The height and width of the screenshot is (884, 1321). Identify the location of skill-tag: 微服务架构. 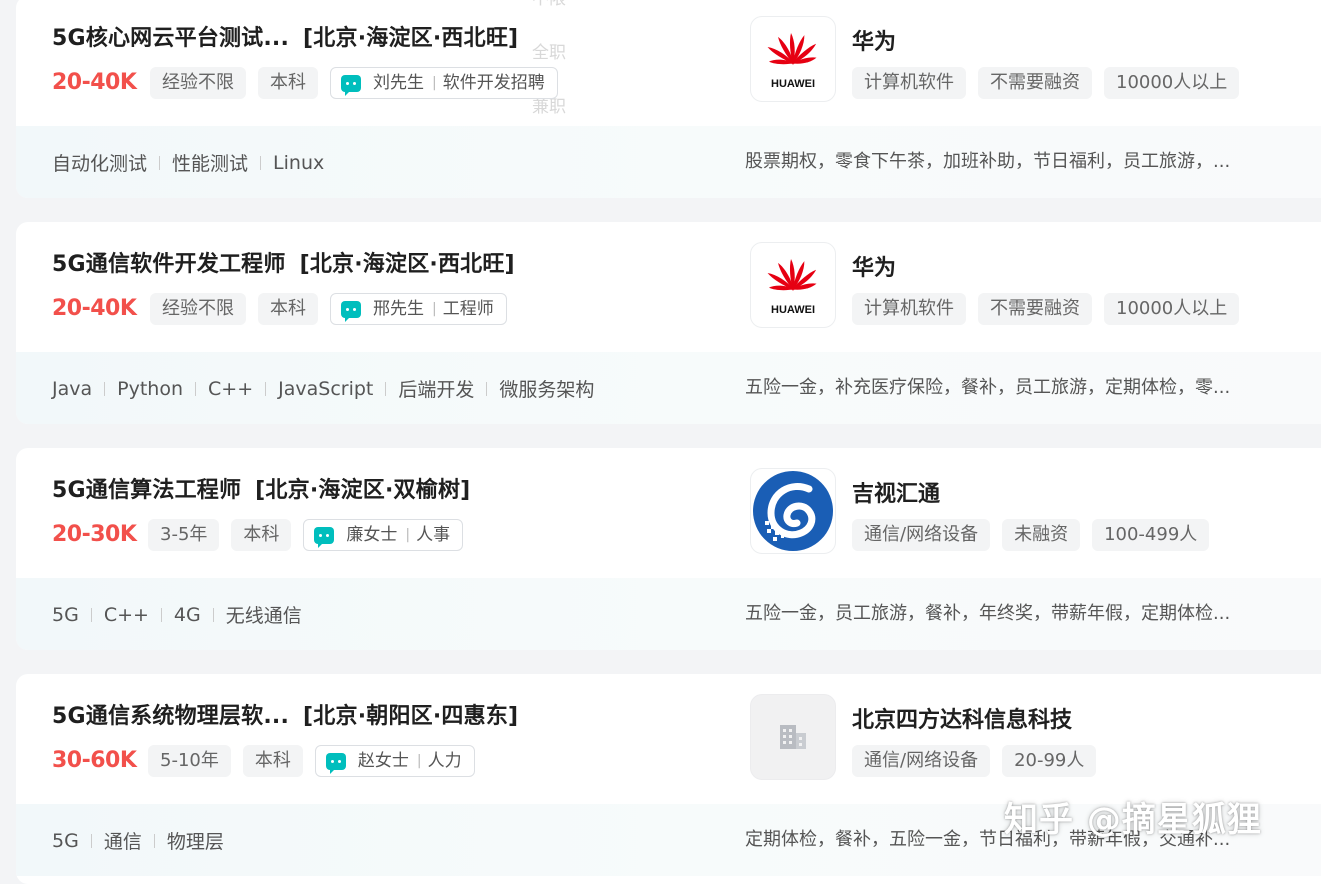
(547, 390).